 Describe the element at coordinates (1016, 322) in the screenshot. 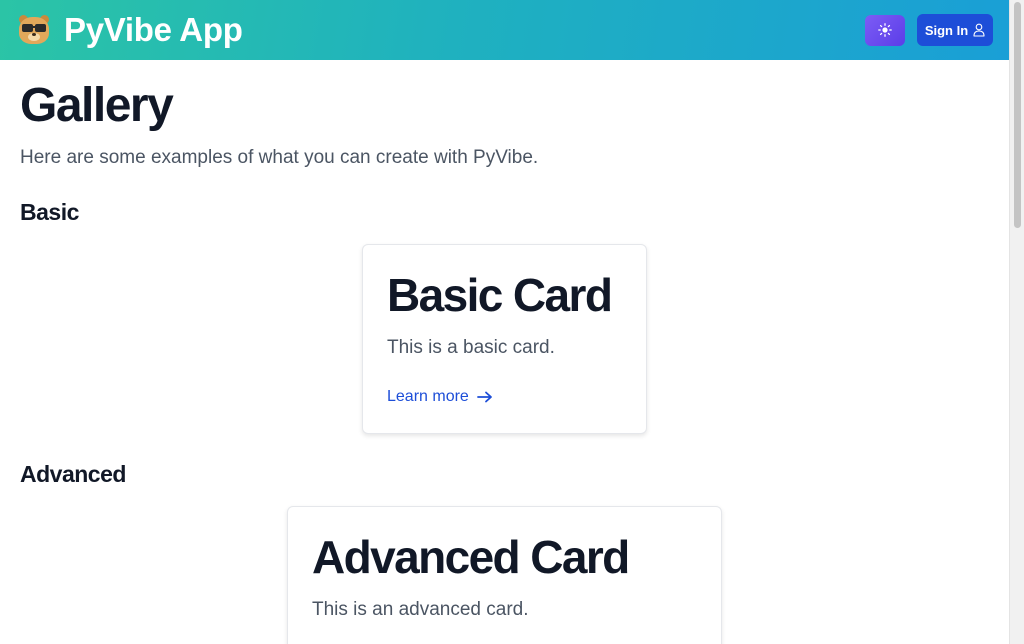

I see `vertical-scrollbar` at that location.